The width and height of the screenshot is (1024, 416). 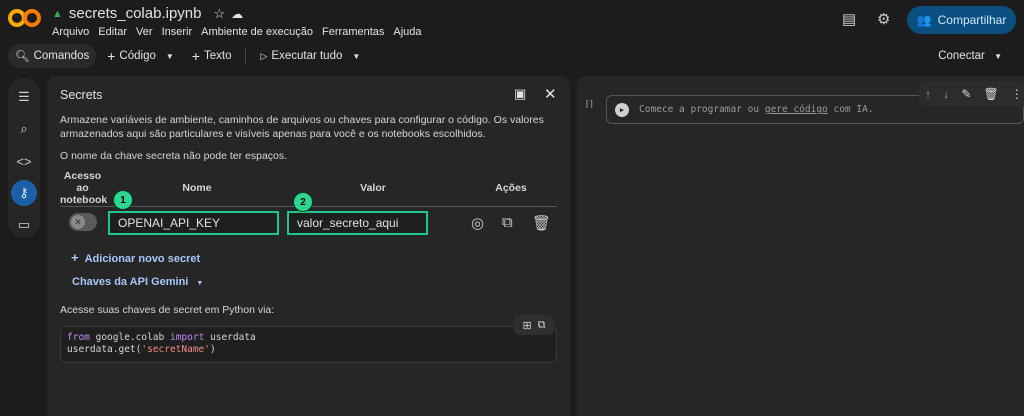 I want to click on notebook-access-toggle: ✕, so click(x=83, y=222).